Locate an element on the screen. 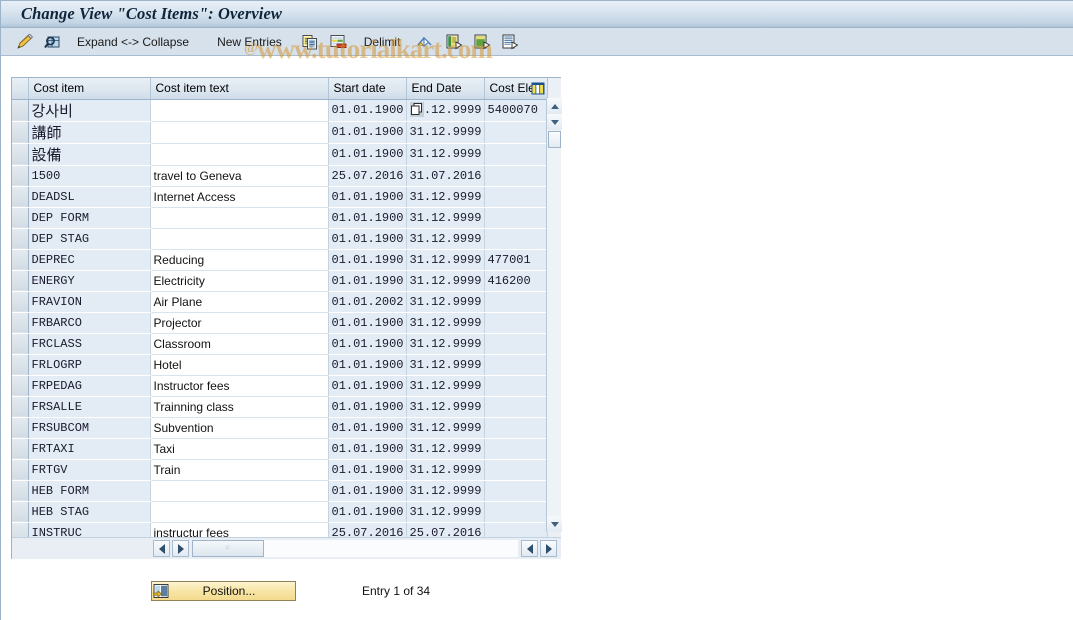  cell-cost-item-text: Air Plane is located at coordinates (239, 302).